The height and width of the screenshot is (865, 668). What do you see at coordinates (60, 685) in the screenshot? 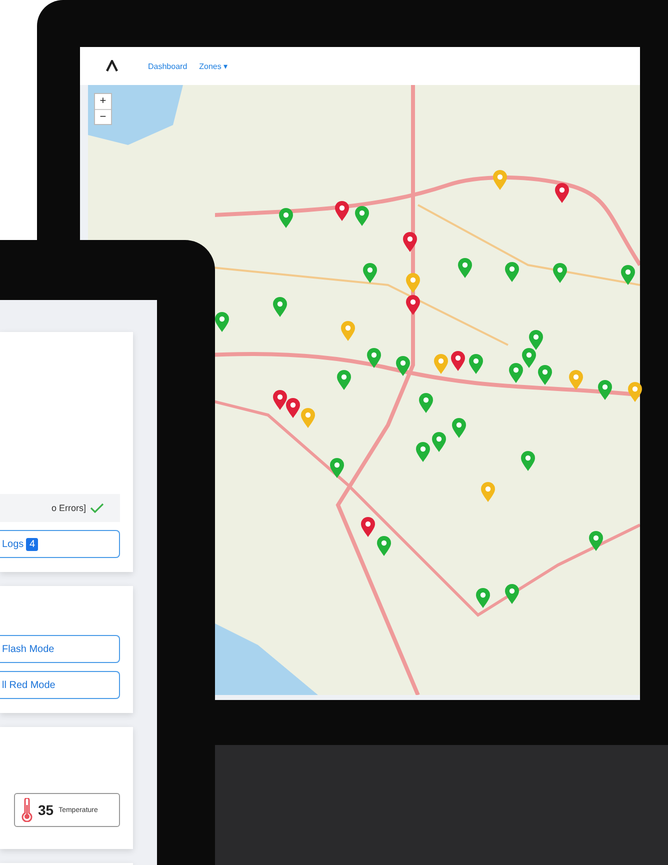
I see `mode-button: ll Red Mode` at bounding box center [60, 685].